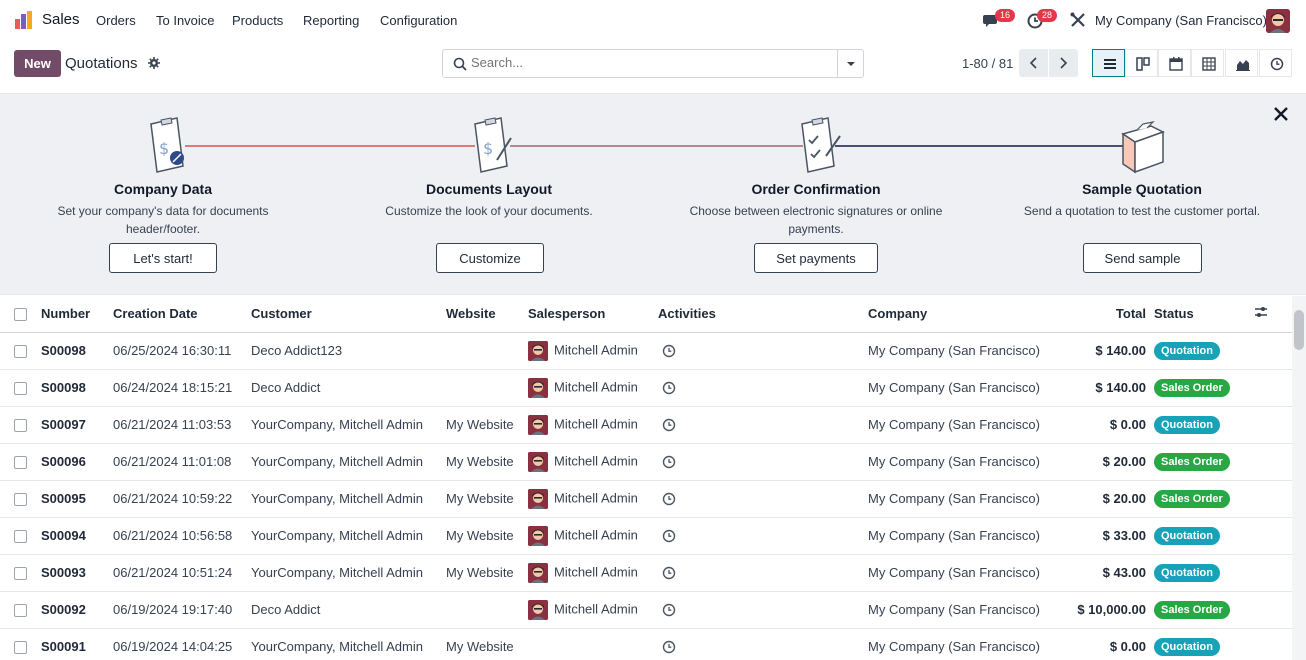 The image size is (1306, 660). What do you see at coordinates (1142, 258) in the screenshot?
I see `send-sample-button: Send sample` at bounding box center [1142, 258].